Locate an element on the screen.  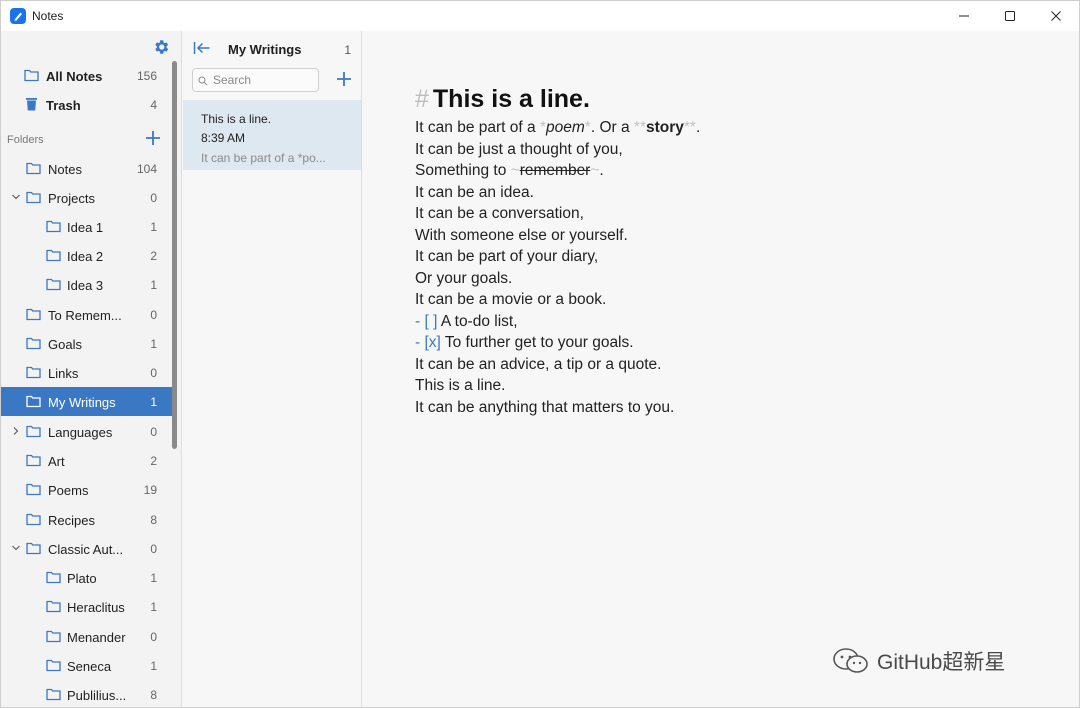
maximize-button is located at coordinates (1010, 16).